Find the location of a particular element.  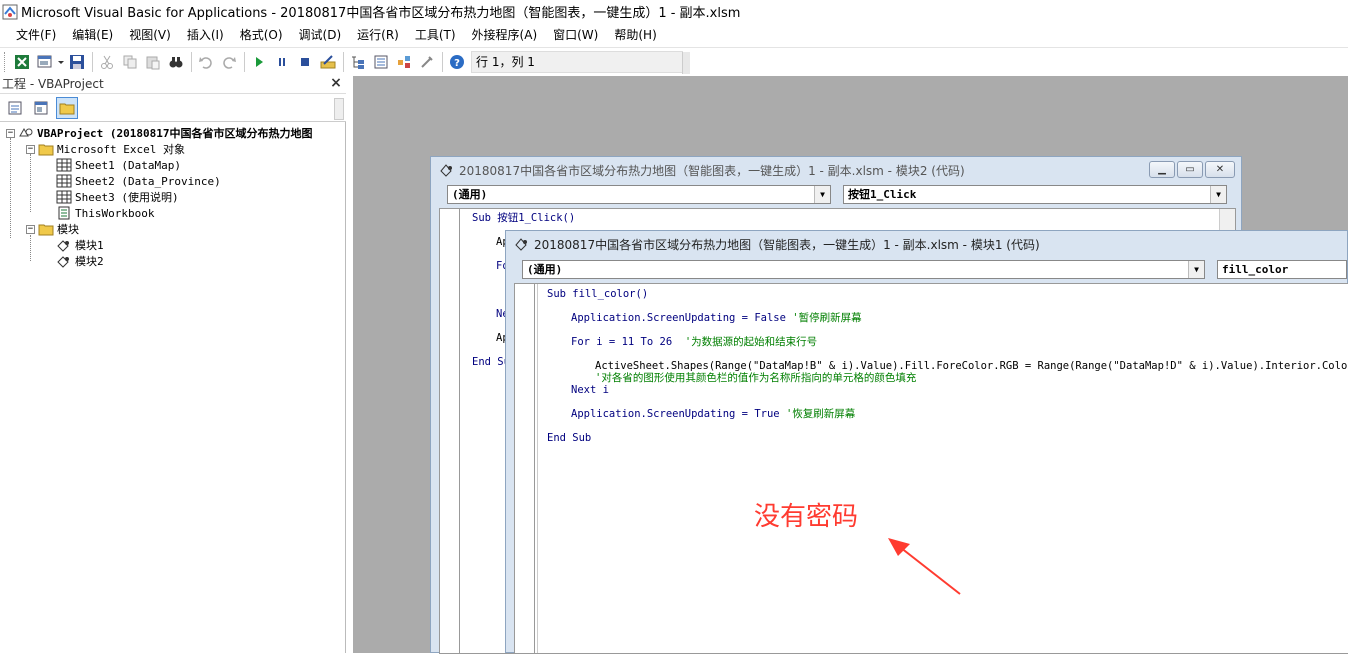

procedure-combo: fill_color is located at coordinates (1282, 269).